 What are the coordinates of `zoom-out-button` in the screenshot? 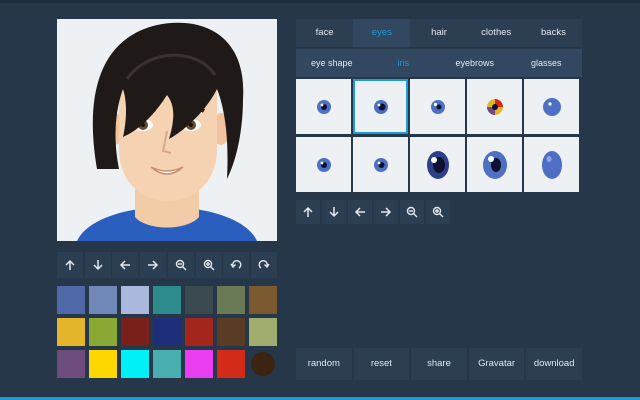 It's located at (180, 265).